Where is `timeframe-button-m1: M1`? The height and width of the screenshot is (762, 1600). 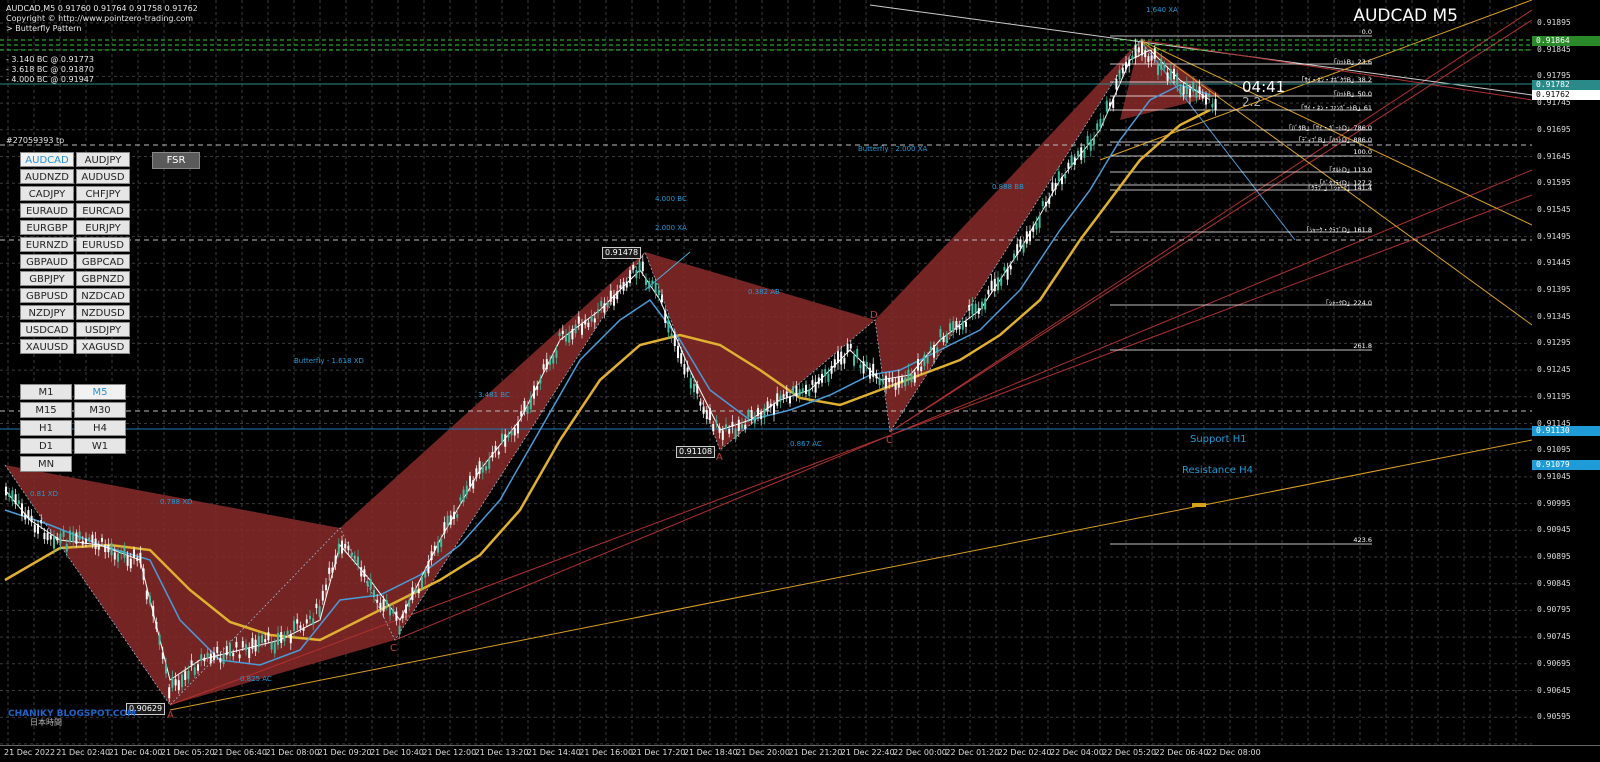 timeframe-button-m1: M1 is located at coordinates (46, 392).